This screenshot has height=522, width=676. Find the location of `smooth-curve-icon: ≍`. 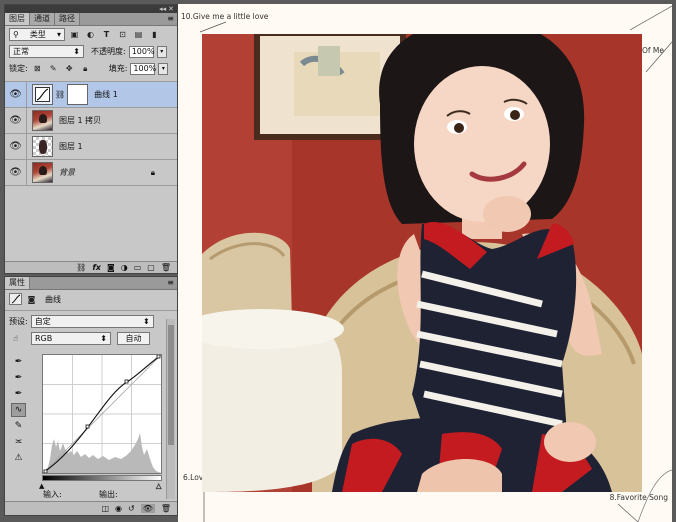

smooth-curve-icon: ≍ is located at coordinates (18, 442).